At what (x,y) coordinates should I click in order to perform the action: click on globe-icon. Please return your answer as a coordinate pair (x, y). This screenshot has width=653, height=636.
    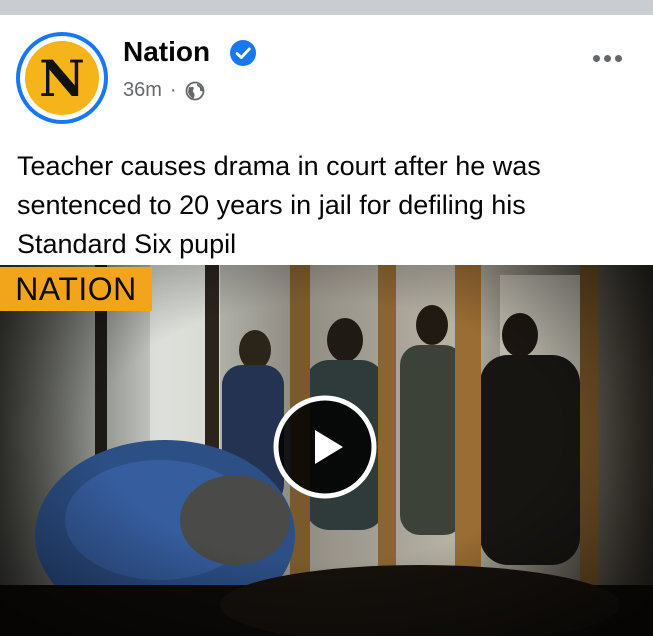
    Looking at the image, I should click on (195, 91).